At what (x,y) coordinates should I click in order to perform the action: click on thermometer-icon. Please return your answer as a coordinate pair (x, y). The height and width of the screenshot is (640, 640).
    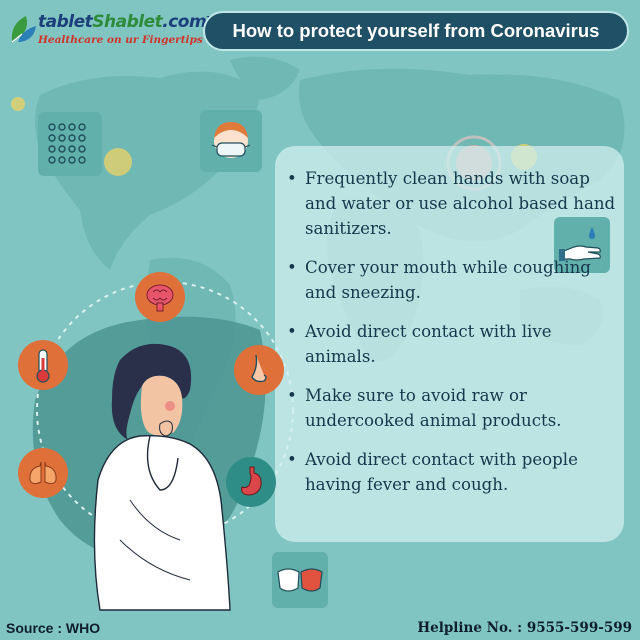
    Looking at the image, I should click on (43, 366).